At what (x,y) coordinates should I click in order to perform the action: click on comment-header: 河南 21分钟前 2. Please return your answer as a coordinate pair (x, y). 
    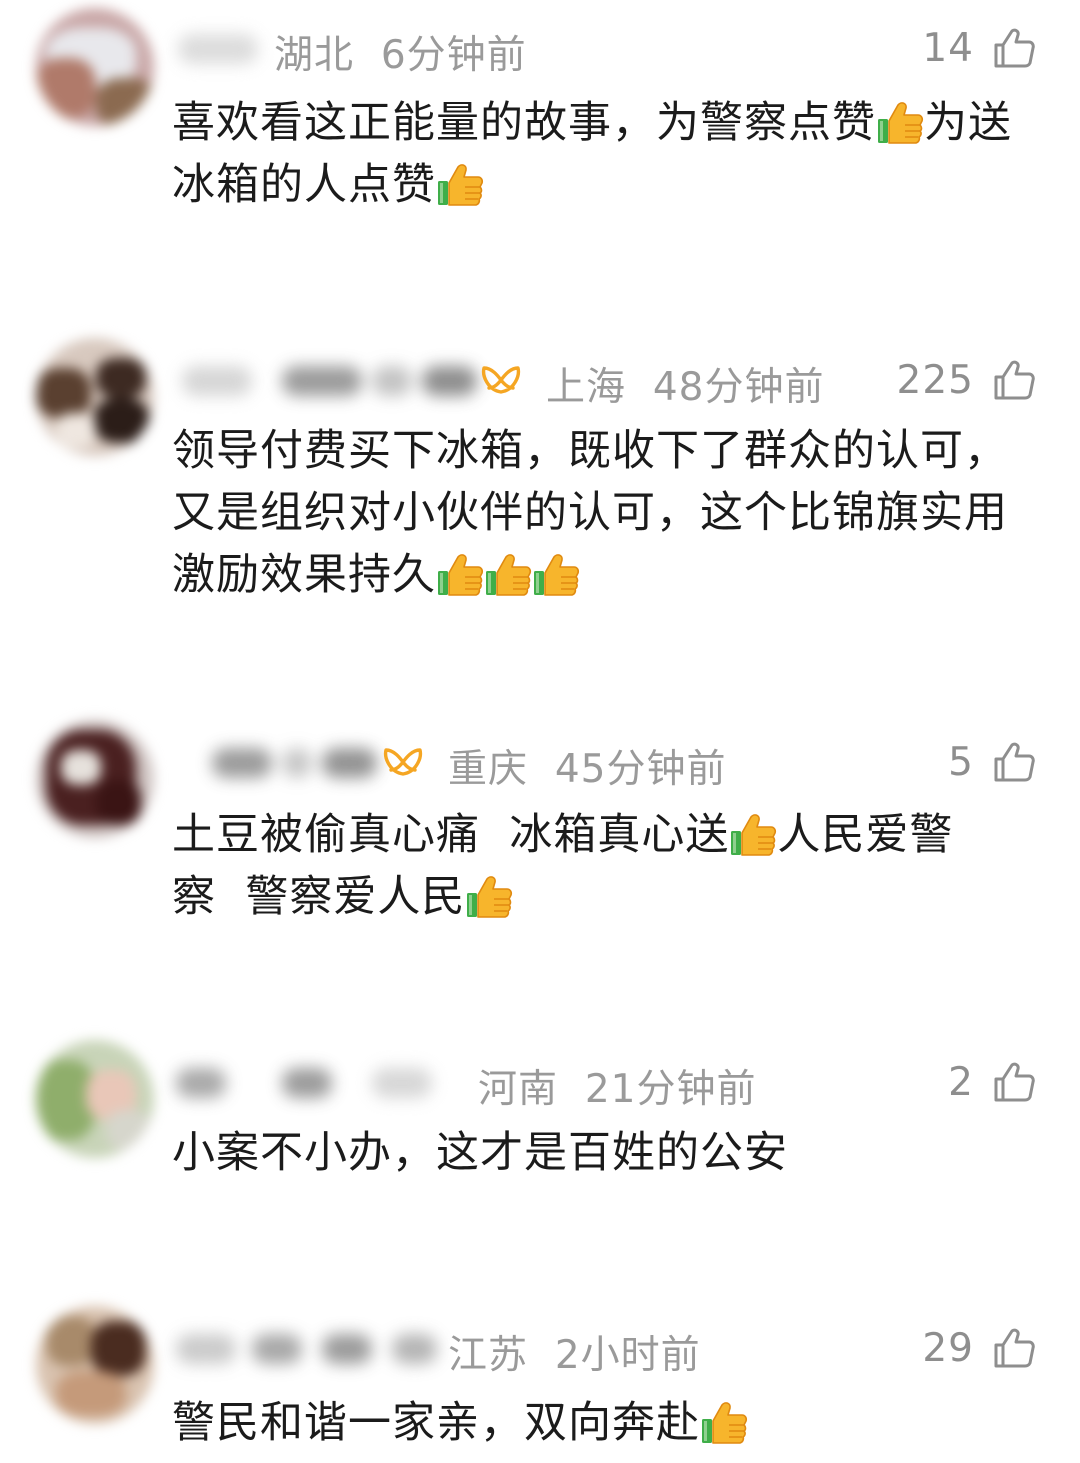
    Looking at the image, I should click on (604, 1082).